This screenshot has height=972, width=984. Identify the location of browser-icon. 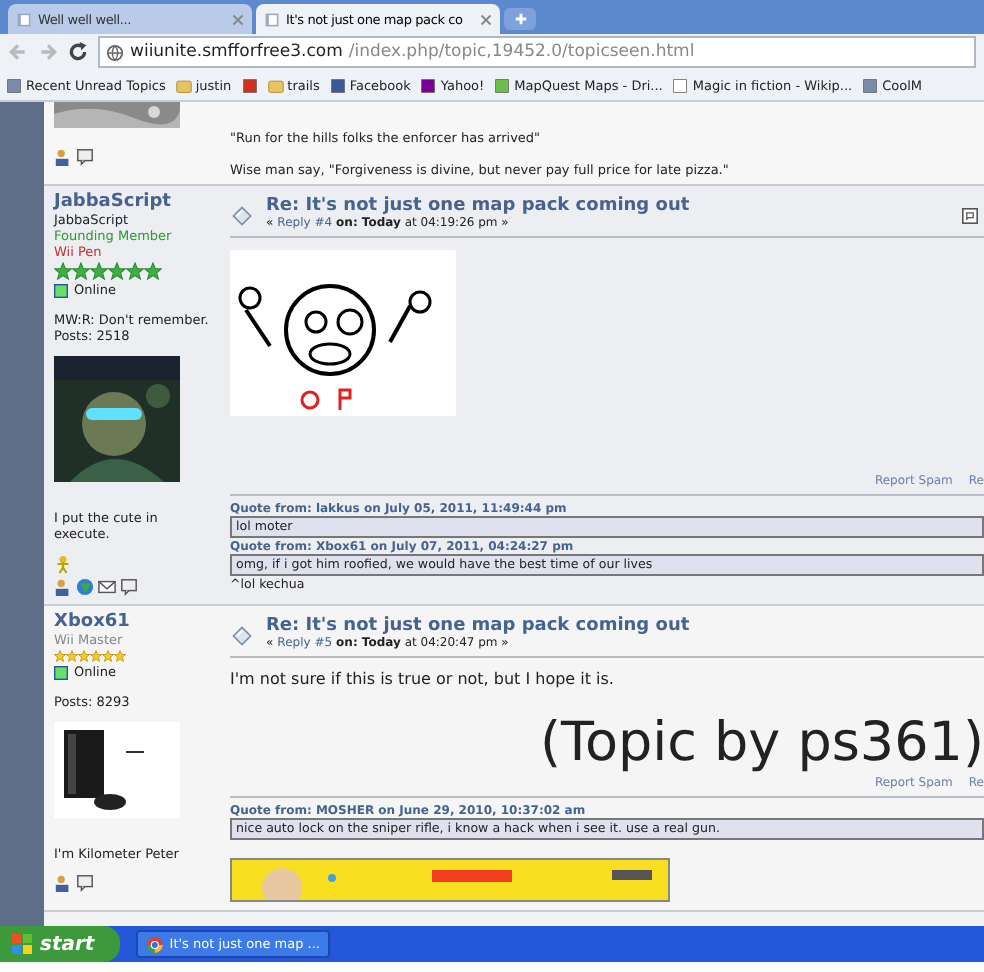
(155, 944).